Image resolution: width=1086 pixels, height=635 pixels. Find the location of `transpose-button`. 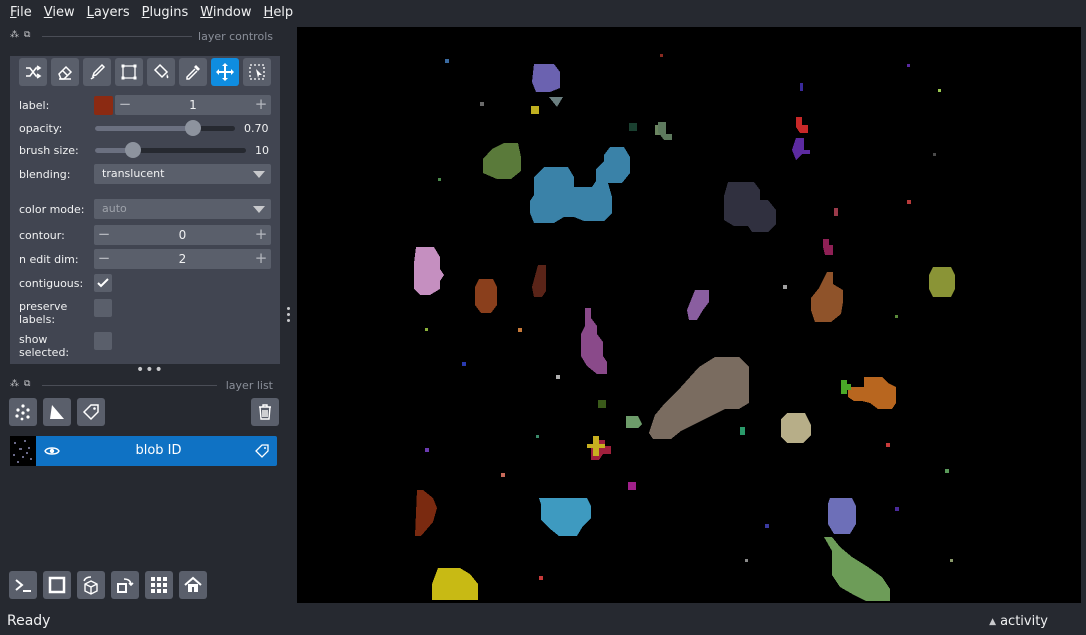

transpose-button is located at coordinates (125, 585).